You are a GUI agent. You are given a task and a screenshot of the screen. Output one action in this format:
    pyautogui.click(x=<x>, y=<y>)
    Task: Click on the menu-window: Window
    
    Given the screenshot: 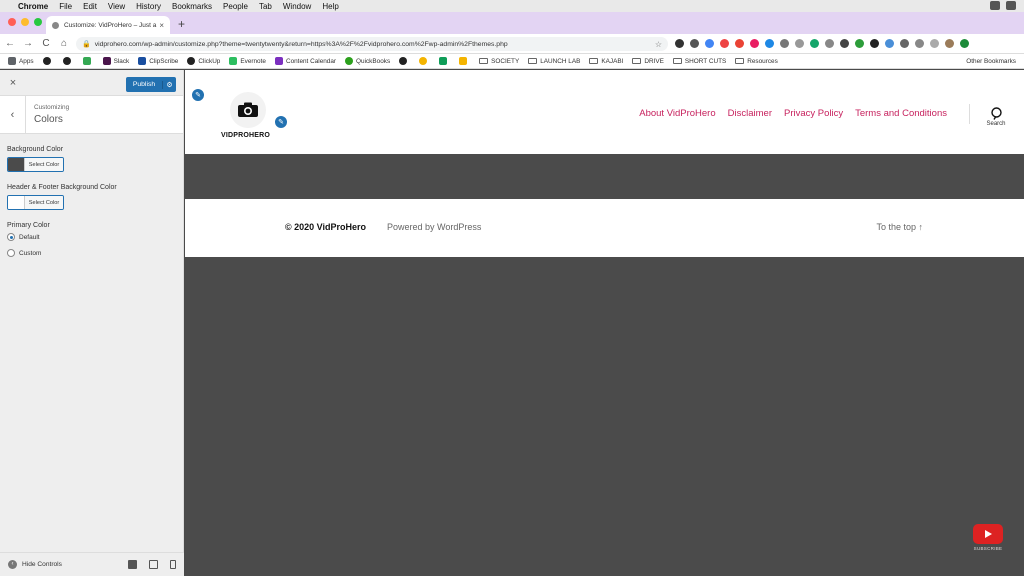 What is the action you would take?
    pyautogui.click(x=297, y=6)
    